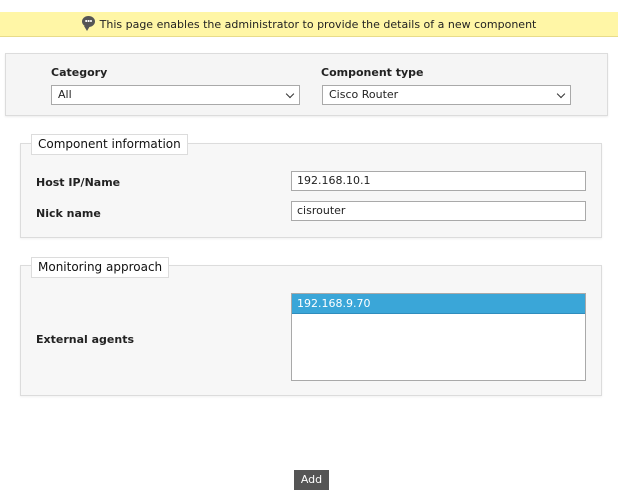 This screenshot has height=499, width=618. I want to click on monitoring-approach-legend: Monitoring approach, so click(100, 267).